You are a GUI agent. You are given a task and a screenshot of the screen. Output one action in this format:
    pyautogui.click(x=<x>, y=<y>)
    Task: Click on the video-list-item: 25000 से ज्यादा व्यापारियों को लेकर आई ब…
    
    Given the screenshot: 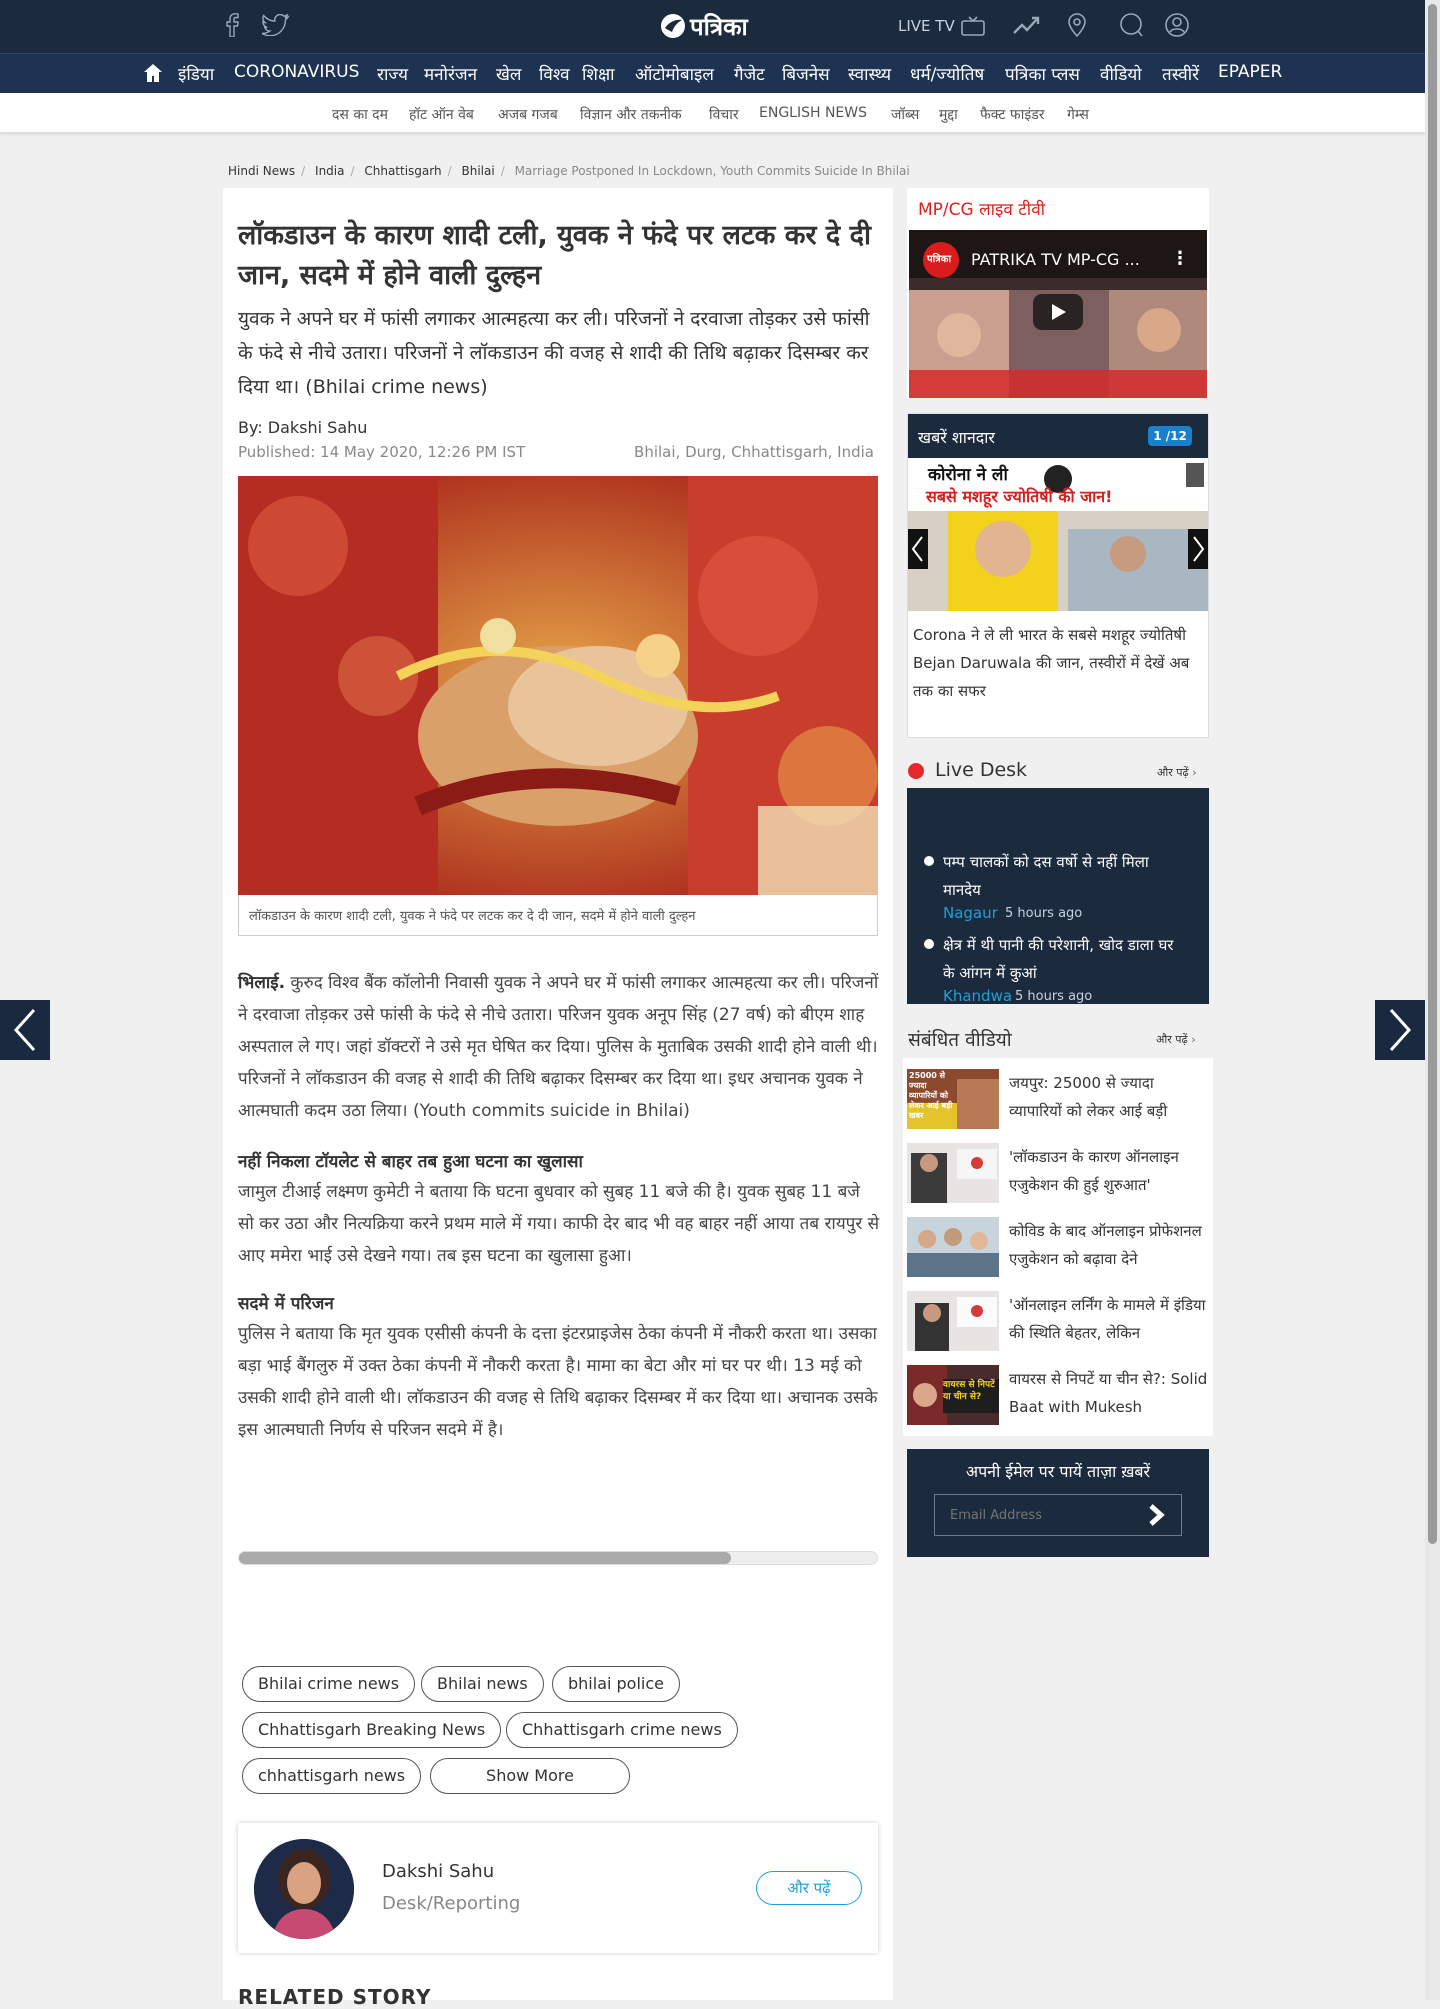 What is the action you would take?
    pyautogui.click(x=1058, y=1101)
    